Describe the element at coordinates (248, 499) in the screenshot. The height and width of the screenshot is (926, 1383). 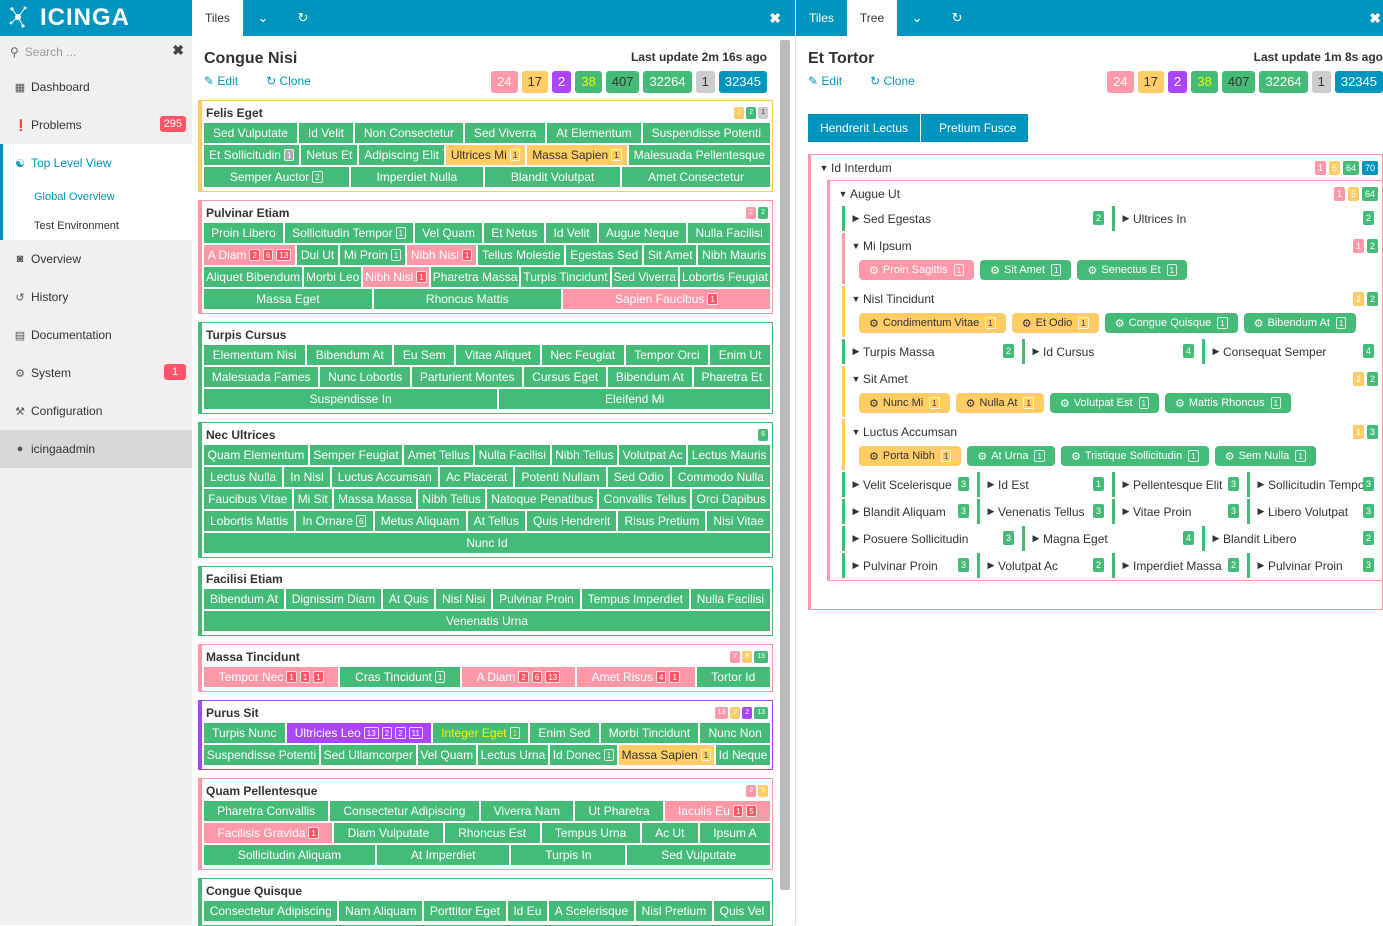
I see `service-tile: Faucibus Vitae` at that location.